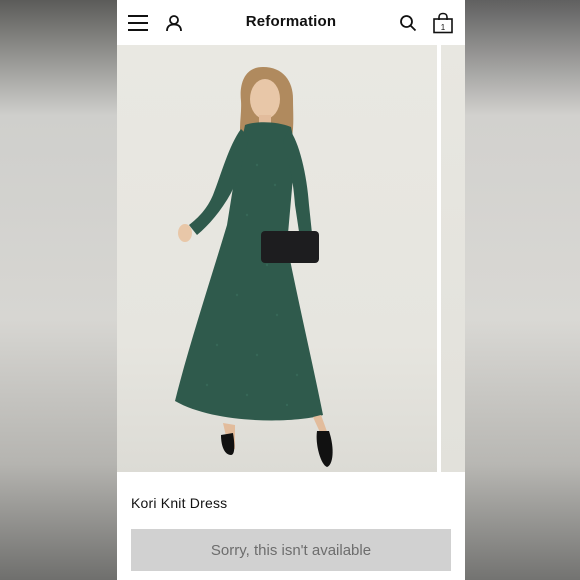 This screenshot has height=580, width=580. What do you see at coordinates (291, 550) in the screenshot?
I see `unavailable-button: Sorry, this isn't available` at bounding box center [291, 550].